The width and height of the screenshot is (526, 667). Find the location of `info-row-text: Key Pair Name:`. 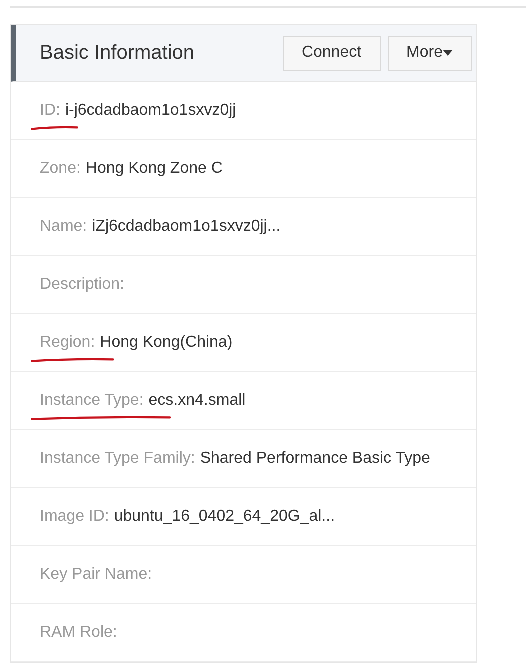

info-row-text: Key Pair Name: is located at coordinates (97, 574).